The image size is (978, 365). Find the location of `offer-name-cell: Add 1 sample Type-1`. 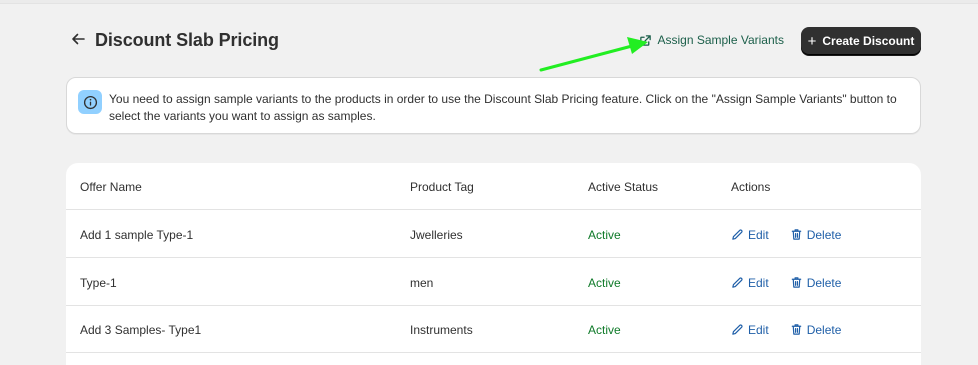

offer-name-cell: Add 1 sample Type-1 is located at coordinates (137, 234).